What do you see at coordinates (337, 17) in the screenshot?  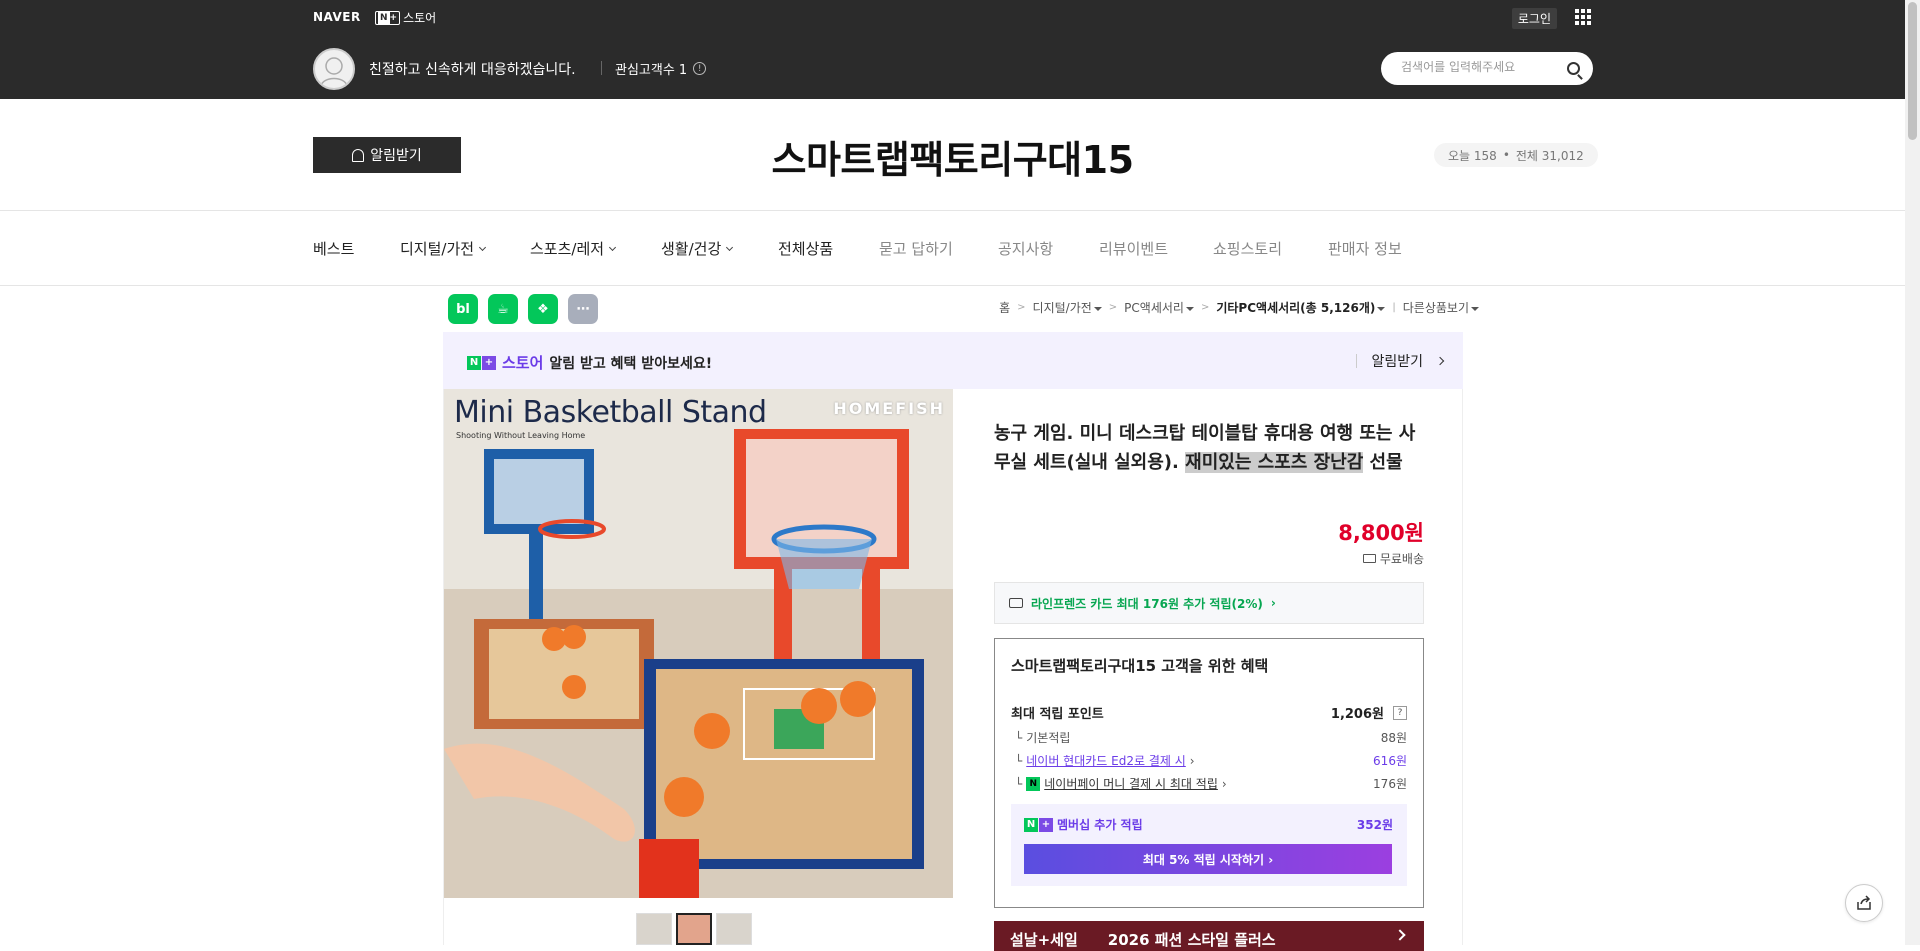 I see `naver-logo: NAVER` at bounding box center [337, 17].